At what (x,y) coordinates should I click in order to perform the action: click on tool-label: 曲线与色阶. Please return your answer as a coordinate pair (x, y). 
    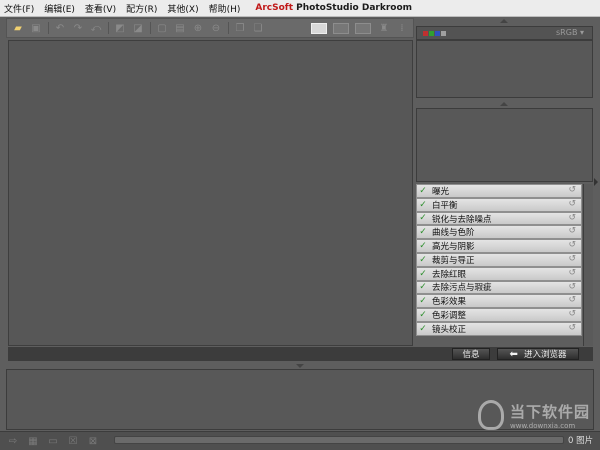
    Looking at the image, I should click on (453, 233).